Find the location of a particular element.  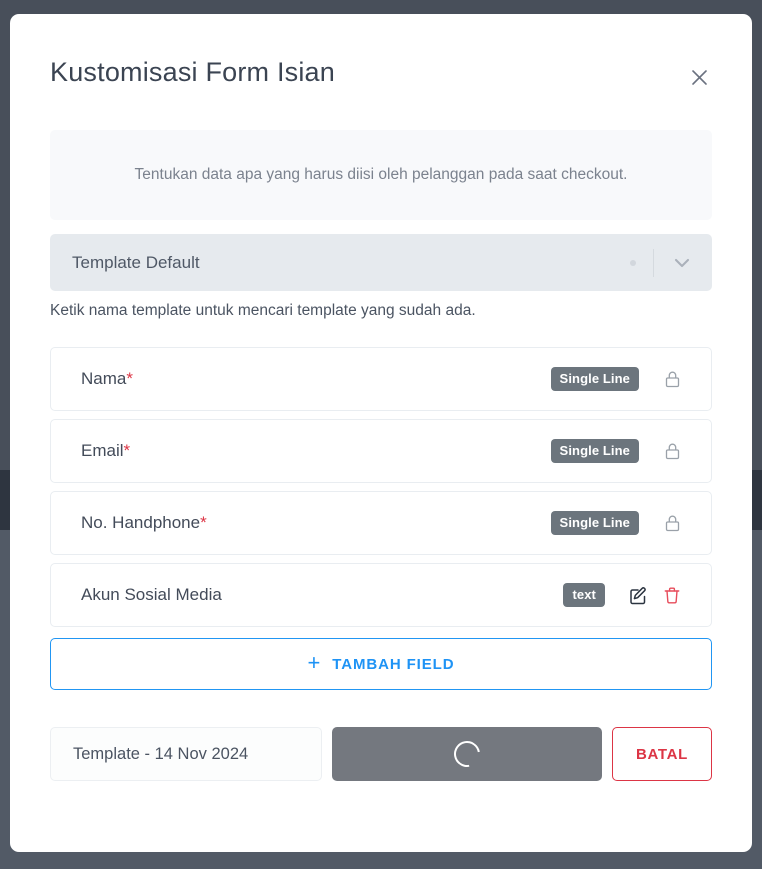

spinner-icon is located at coordinates (467, 754).